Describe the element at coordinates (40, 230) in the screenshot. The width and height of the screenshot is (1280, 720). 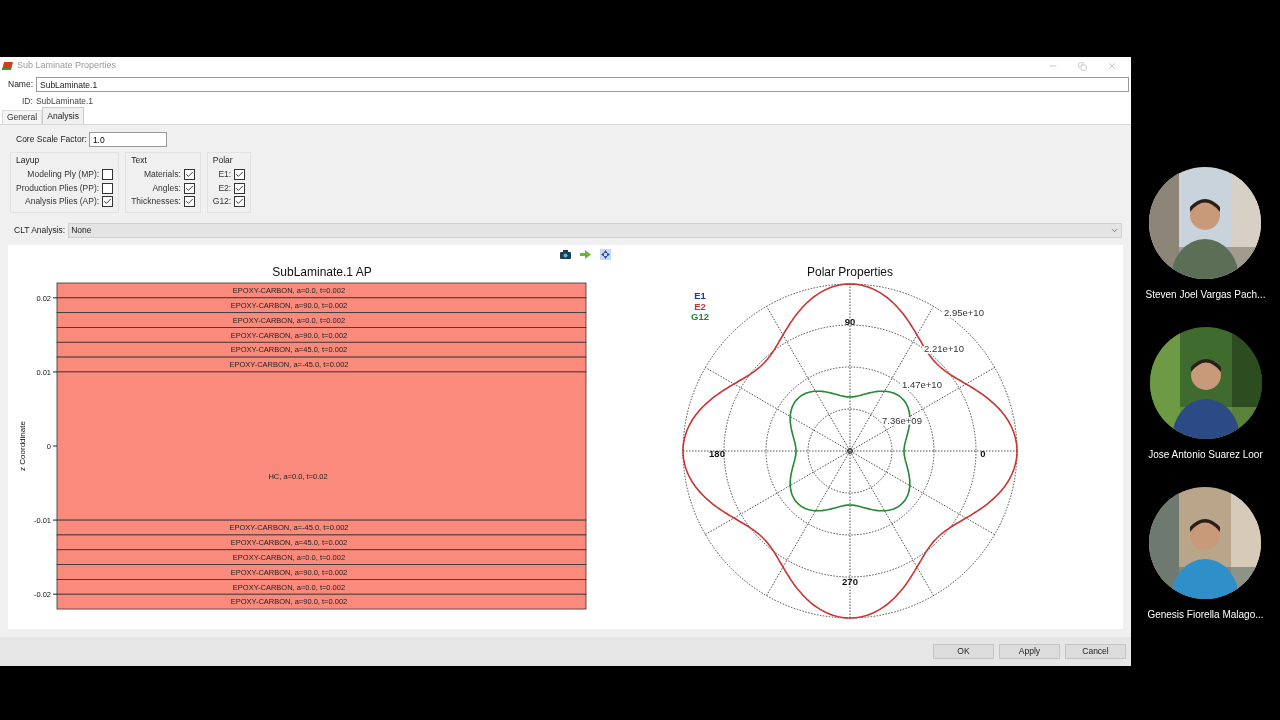
I see `field-label: CLT Analysis:` at that location.